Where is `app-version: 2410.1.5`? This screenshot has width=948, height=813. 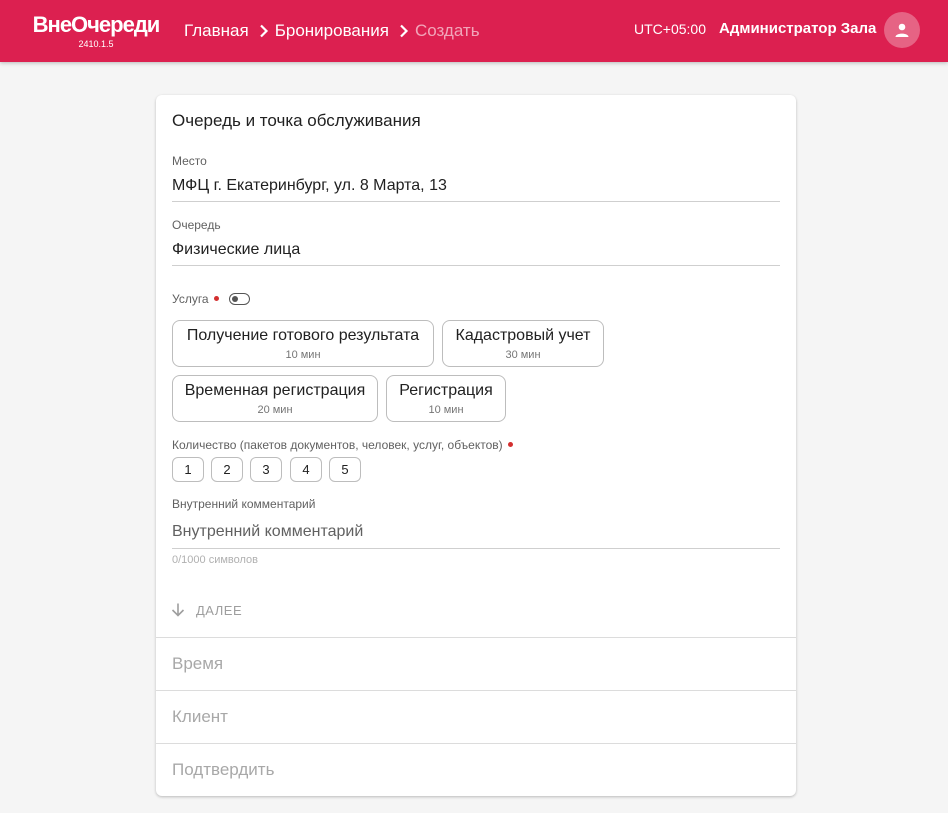 app-version: 2410.1.5 is located at coordinates (96, 44).